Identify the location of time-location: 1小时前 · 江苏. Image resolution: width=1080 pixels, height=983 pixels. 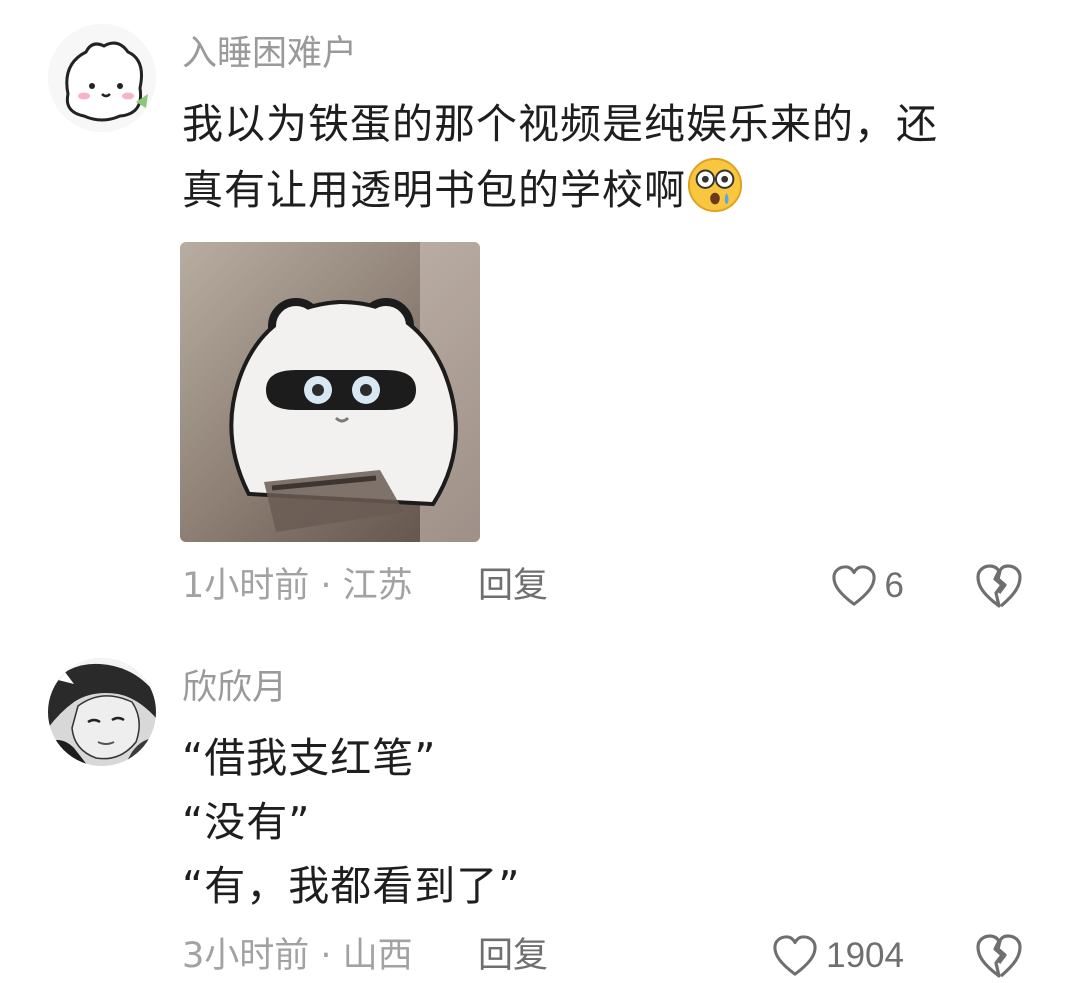
(297, 586).